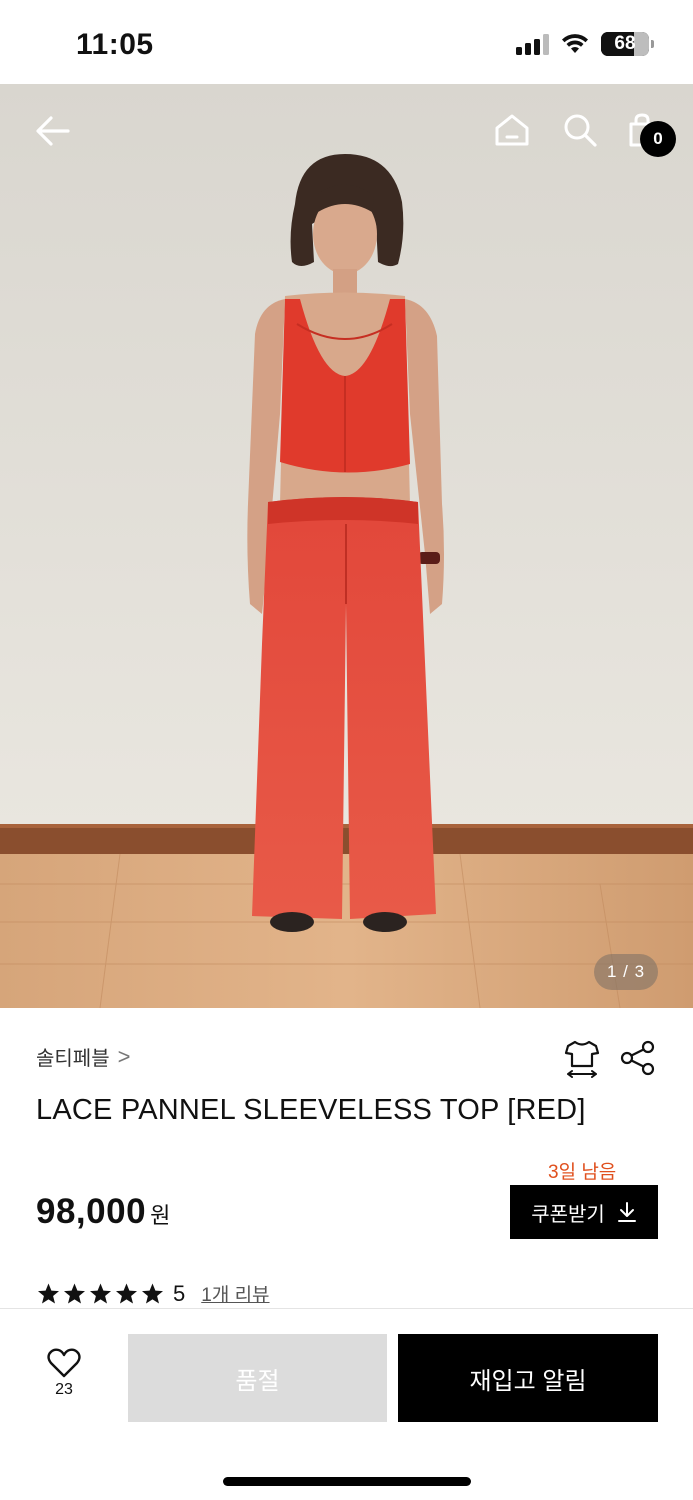 This screenshot has width=693, height=1500. I want to click on rating-value: 5, so click(179, 1293).